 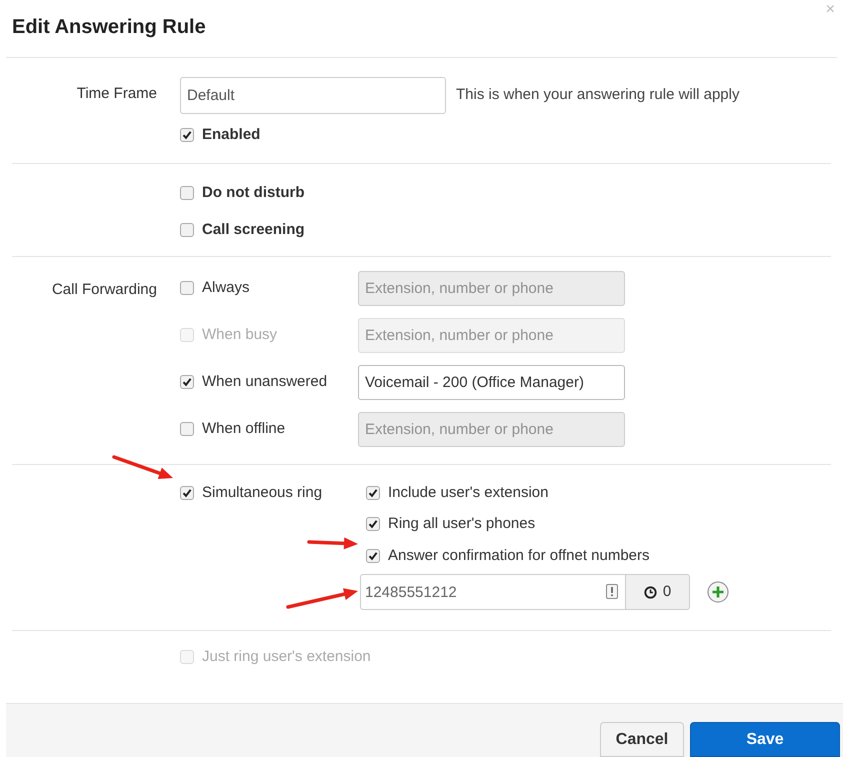 What do you see at coordinates (765, 739) in the screenshot?
I see `save-button: Save` at bounding box center [765, 739].